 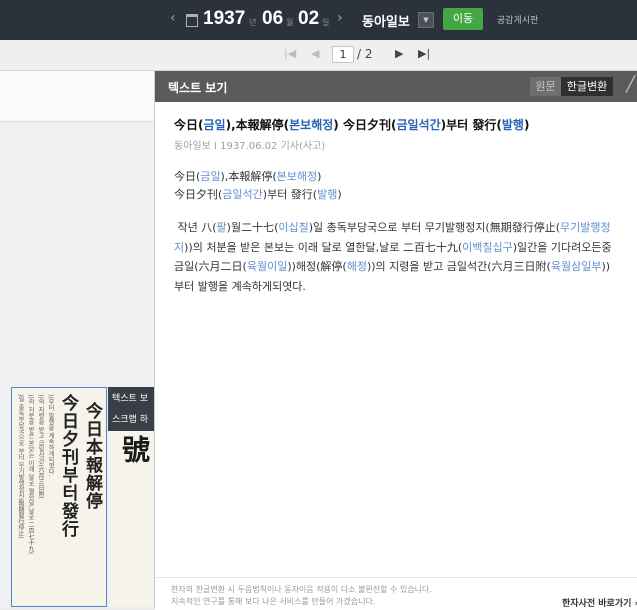 What do you see at coordinates (92, 456) in the screenshot?
I see `thumb-headline-1: 今日本報解停` at bounding box center [92, 456].